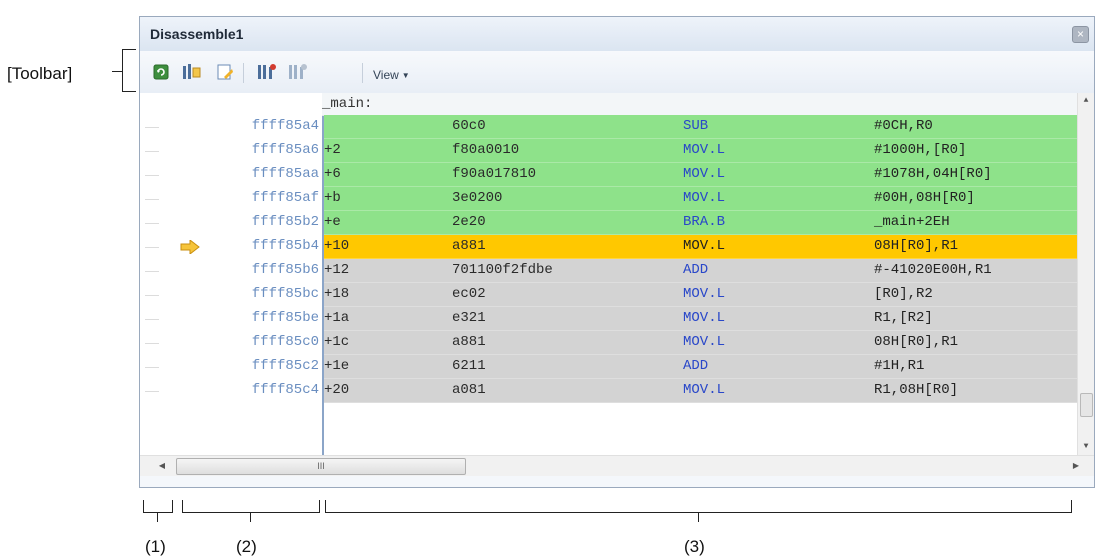 Image resolution: width=1096 pixels, height=560 pixels. I want to click on row-operands: _main+2EH, so click(912, 222).